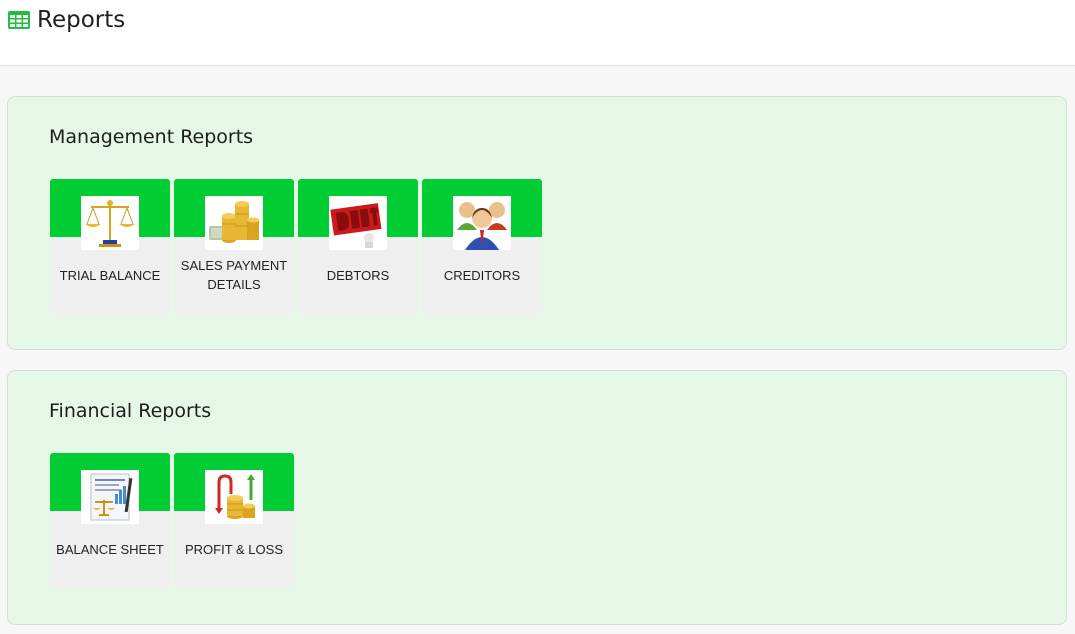 The image size is (1075, 634). I want to click on profit-loss-tile: PROFIT & LOSS, so click(234, 520).